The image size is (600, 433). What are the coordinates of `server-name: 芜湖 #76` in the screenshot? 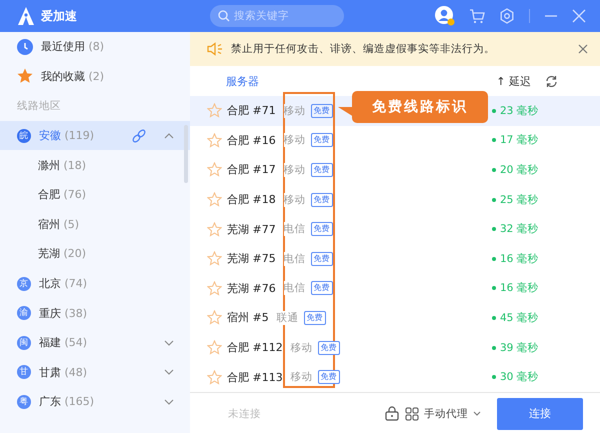 It's located at (251, 288).